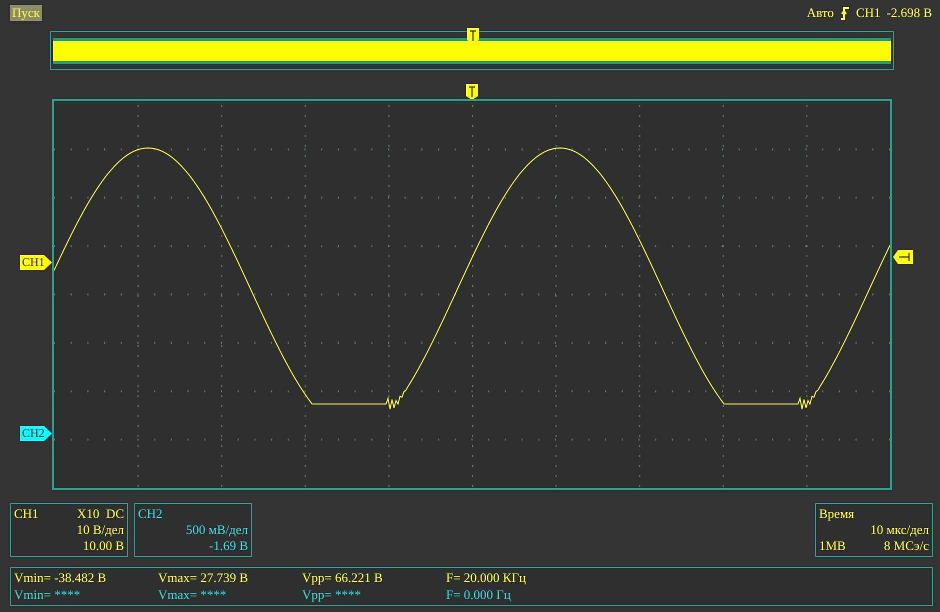 This screenshot has height=612, width=940. I want to click on measurement-value: Vmin= -38.482 В, so click(61, 578).